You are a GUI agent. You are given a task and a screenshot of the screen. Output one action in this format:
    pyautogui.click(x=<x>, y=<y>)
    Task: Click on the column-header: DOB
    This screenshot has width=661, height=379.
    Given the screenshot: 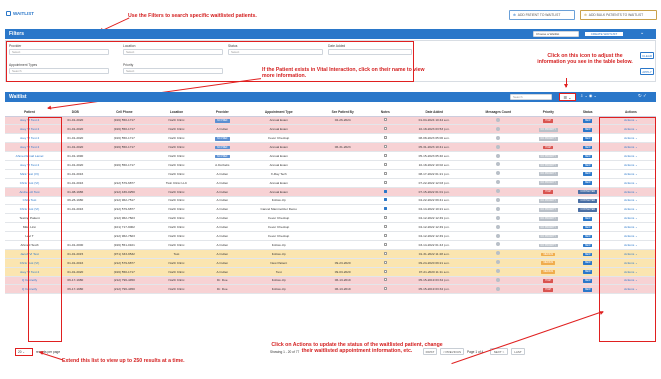 What is the action you would take?
    pyautogui.click(x=75, y=112)
    